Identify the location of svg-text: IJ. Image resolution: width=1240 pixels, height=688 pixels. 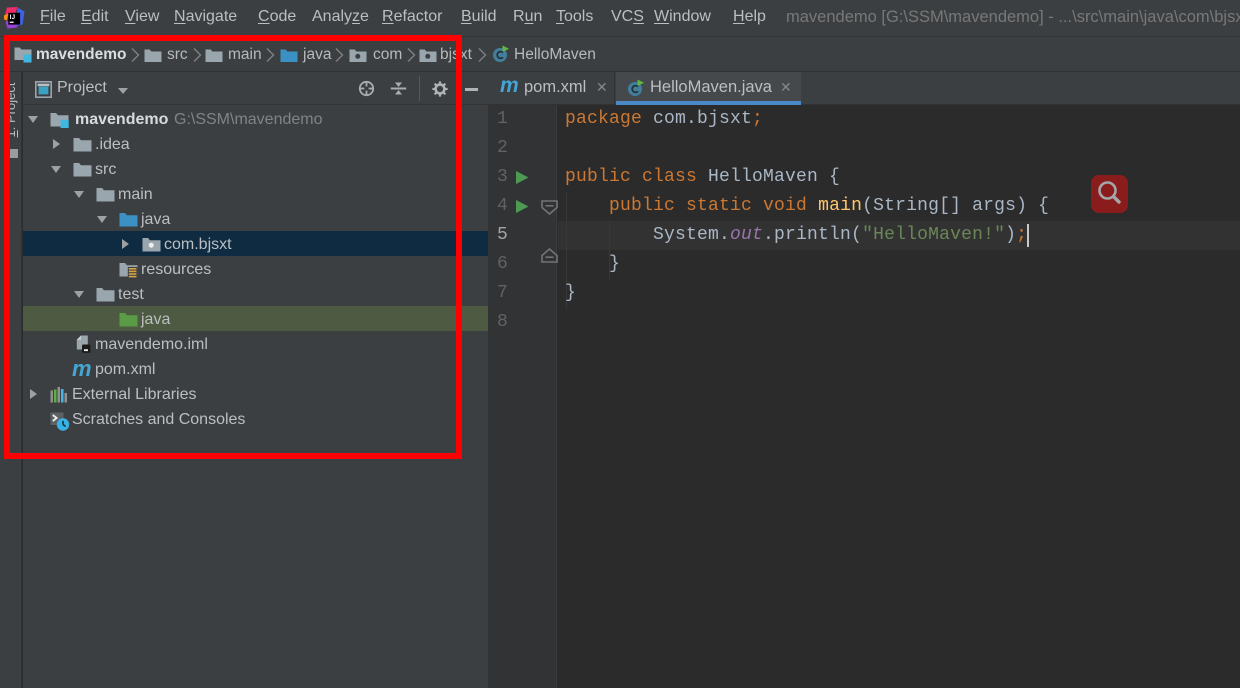
(13, 17).